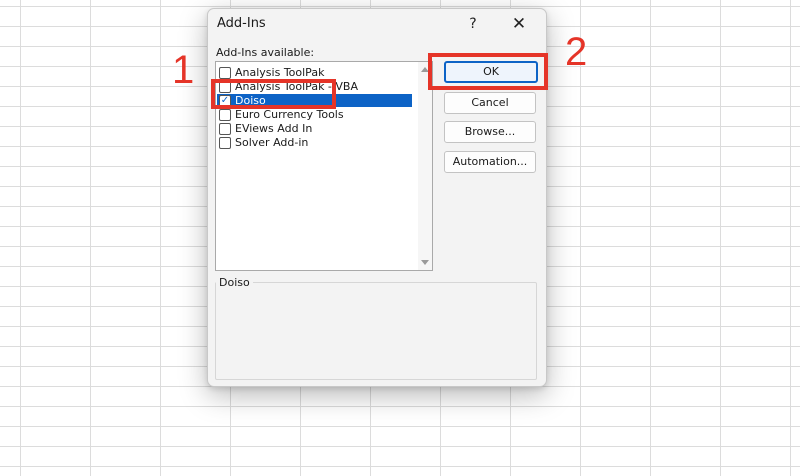 Image resolution: width=800 pixels, height=476 pixels. Describe the element at coordinates (519, 24) in the screenshot. I see `close-button: ✕` at that location.